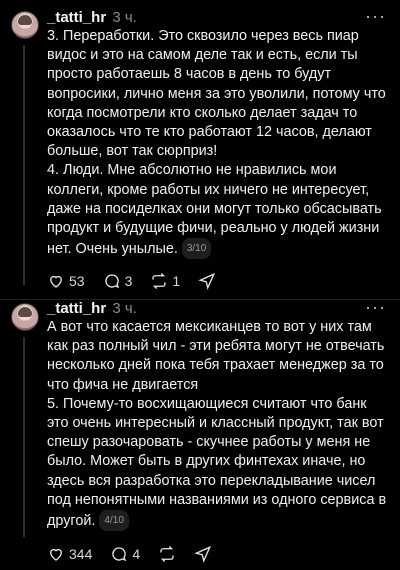 The image size is (400, 570). What do you see at coordinates (77, 281) in the screenshot?
I see `like-count: 53` at bounding box center [77, 281].